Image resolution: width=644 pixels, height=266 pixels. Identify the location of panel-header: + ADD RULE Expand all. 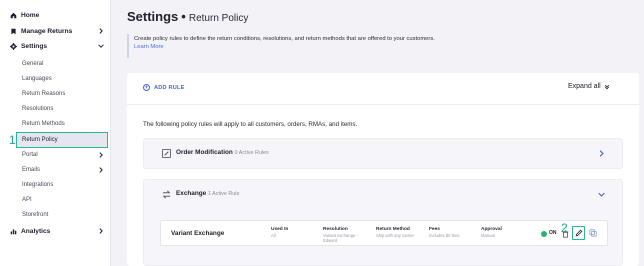
(383, 89).